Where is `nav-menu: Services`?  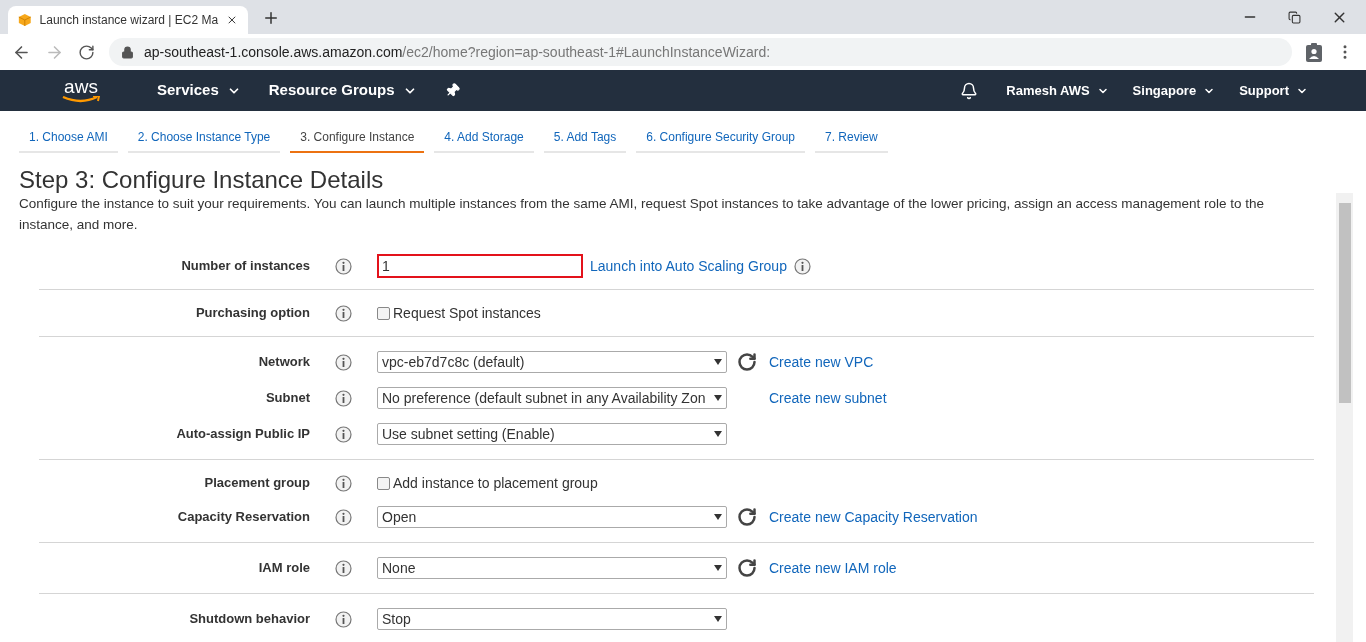
nav-menu: Services is located at coordinates (199, 90).